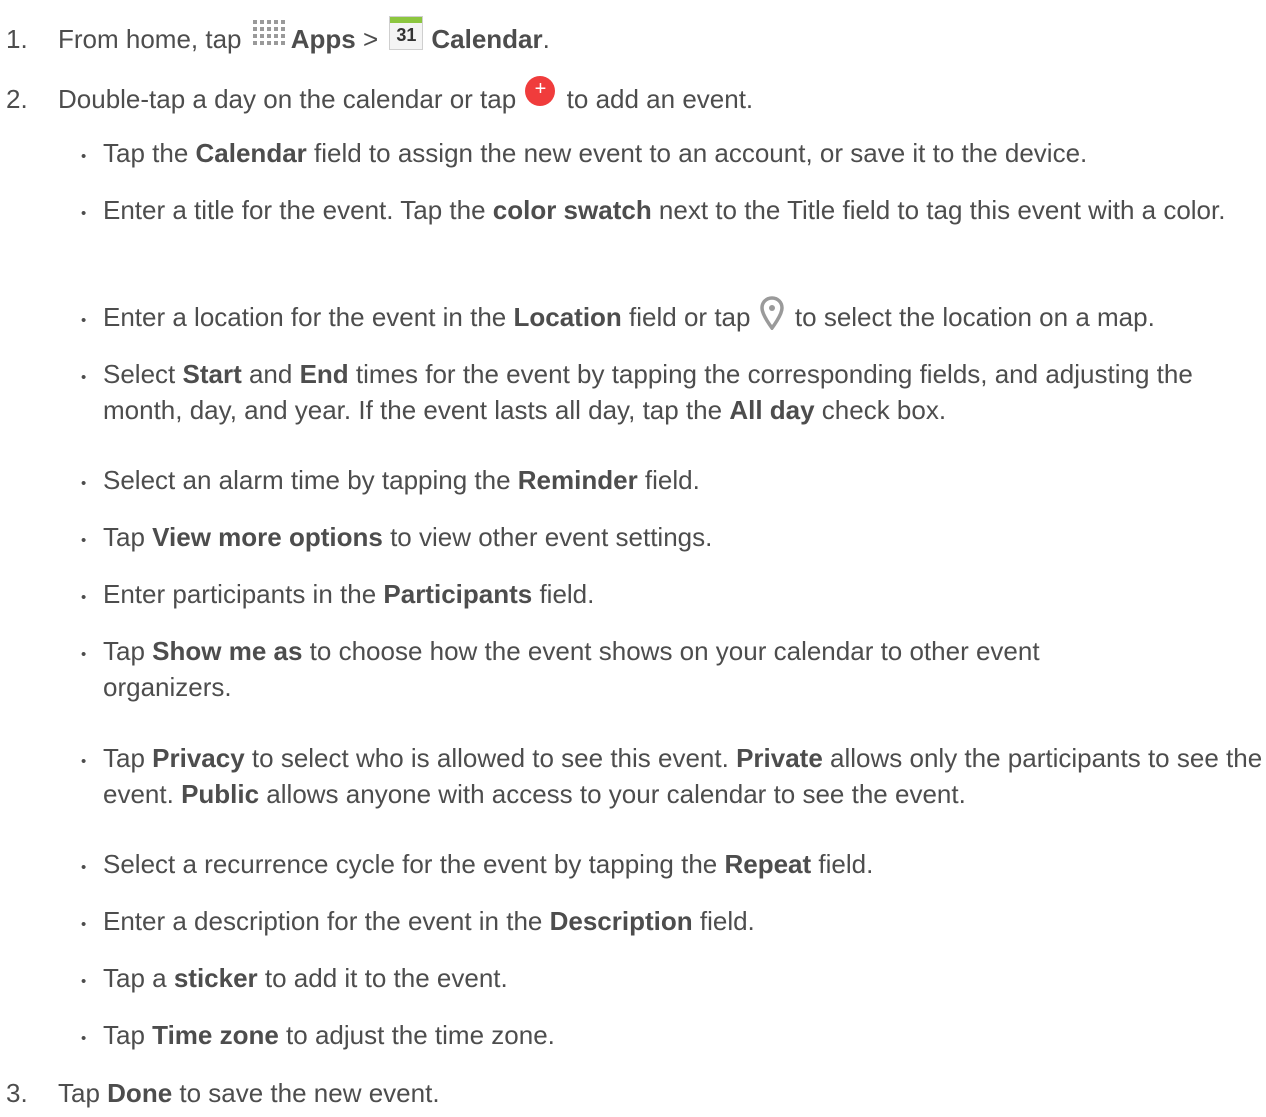  What do you see at coordinates (406, 33) in the screenshot?
I see `calendar-icon: 31` at bounding box center [406, 33].